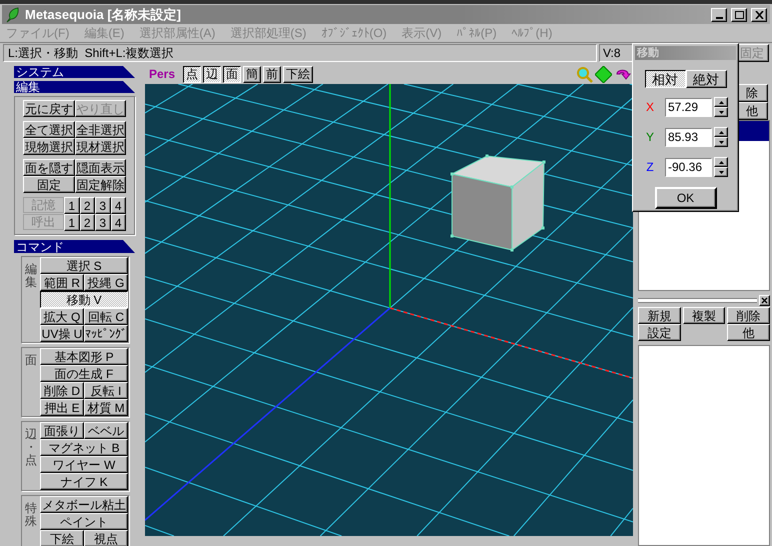 The width and height of the screenshot is (772, 546). Describe the element at coordinates (704, 315) in the screenshot. I see `material-button: 複製` at that location.